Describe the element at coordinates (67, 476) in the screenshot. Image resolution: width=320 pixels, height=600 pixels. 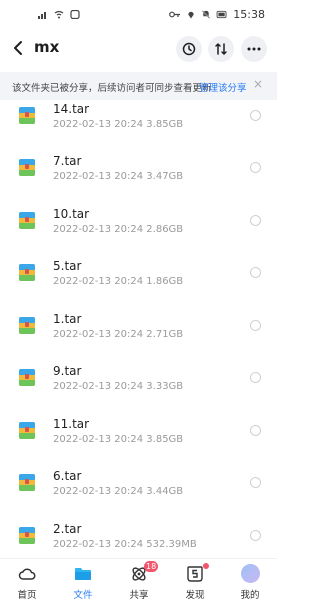
I see `file-name: 6.tar` at that location.